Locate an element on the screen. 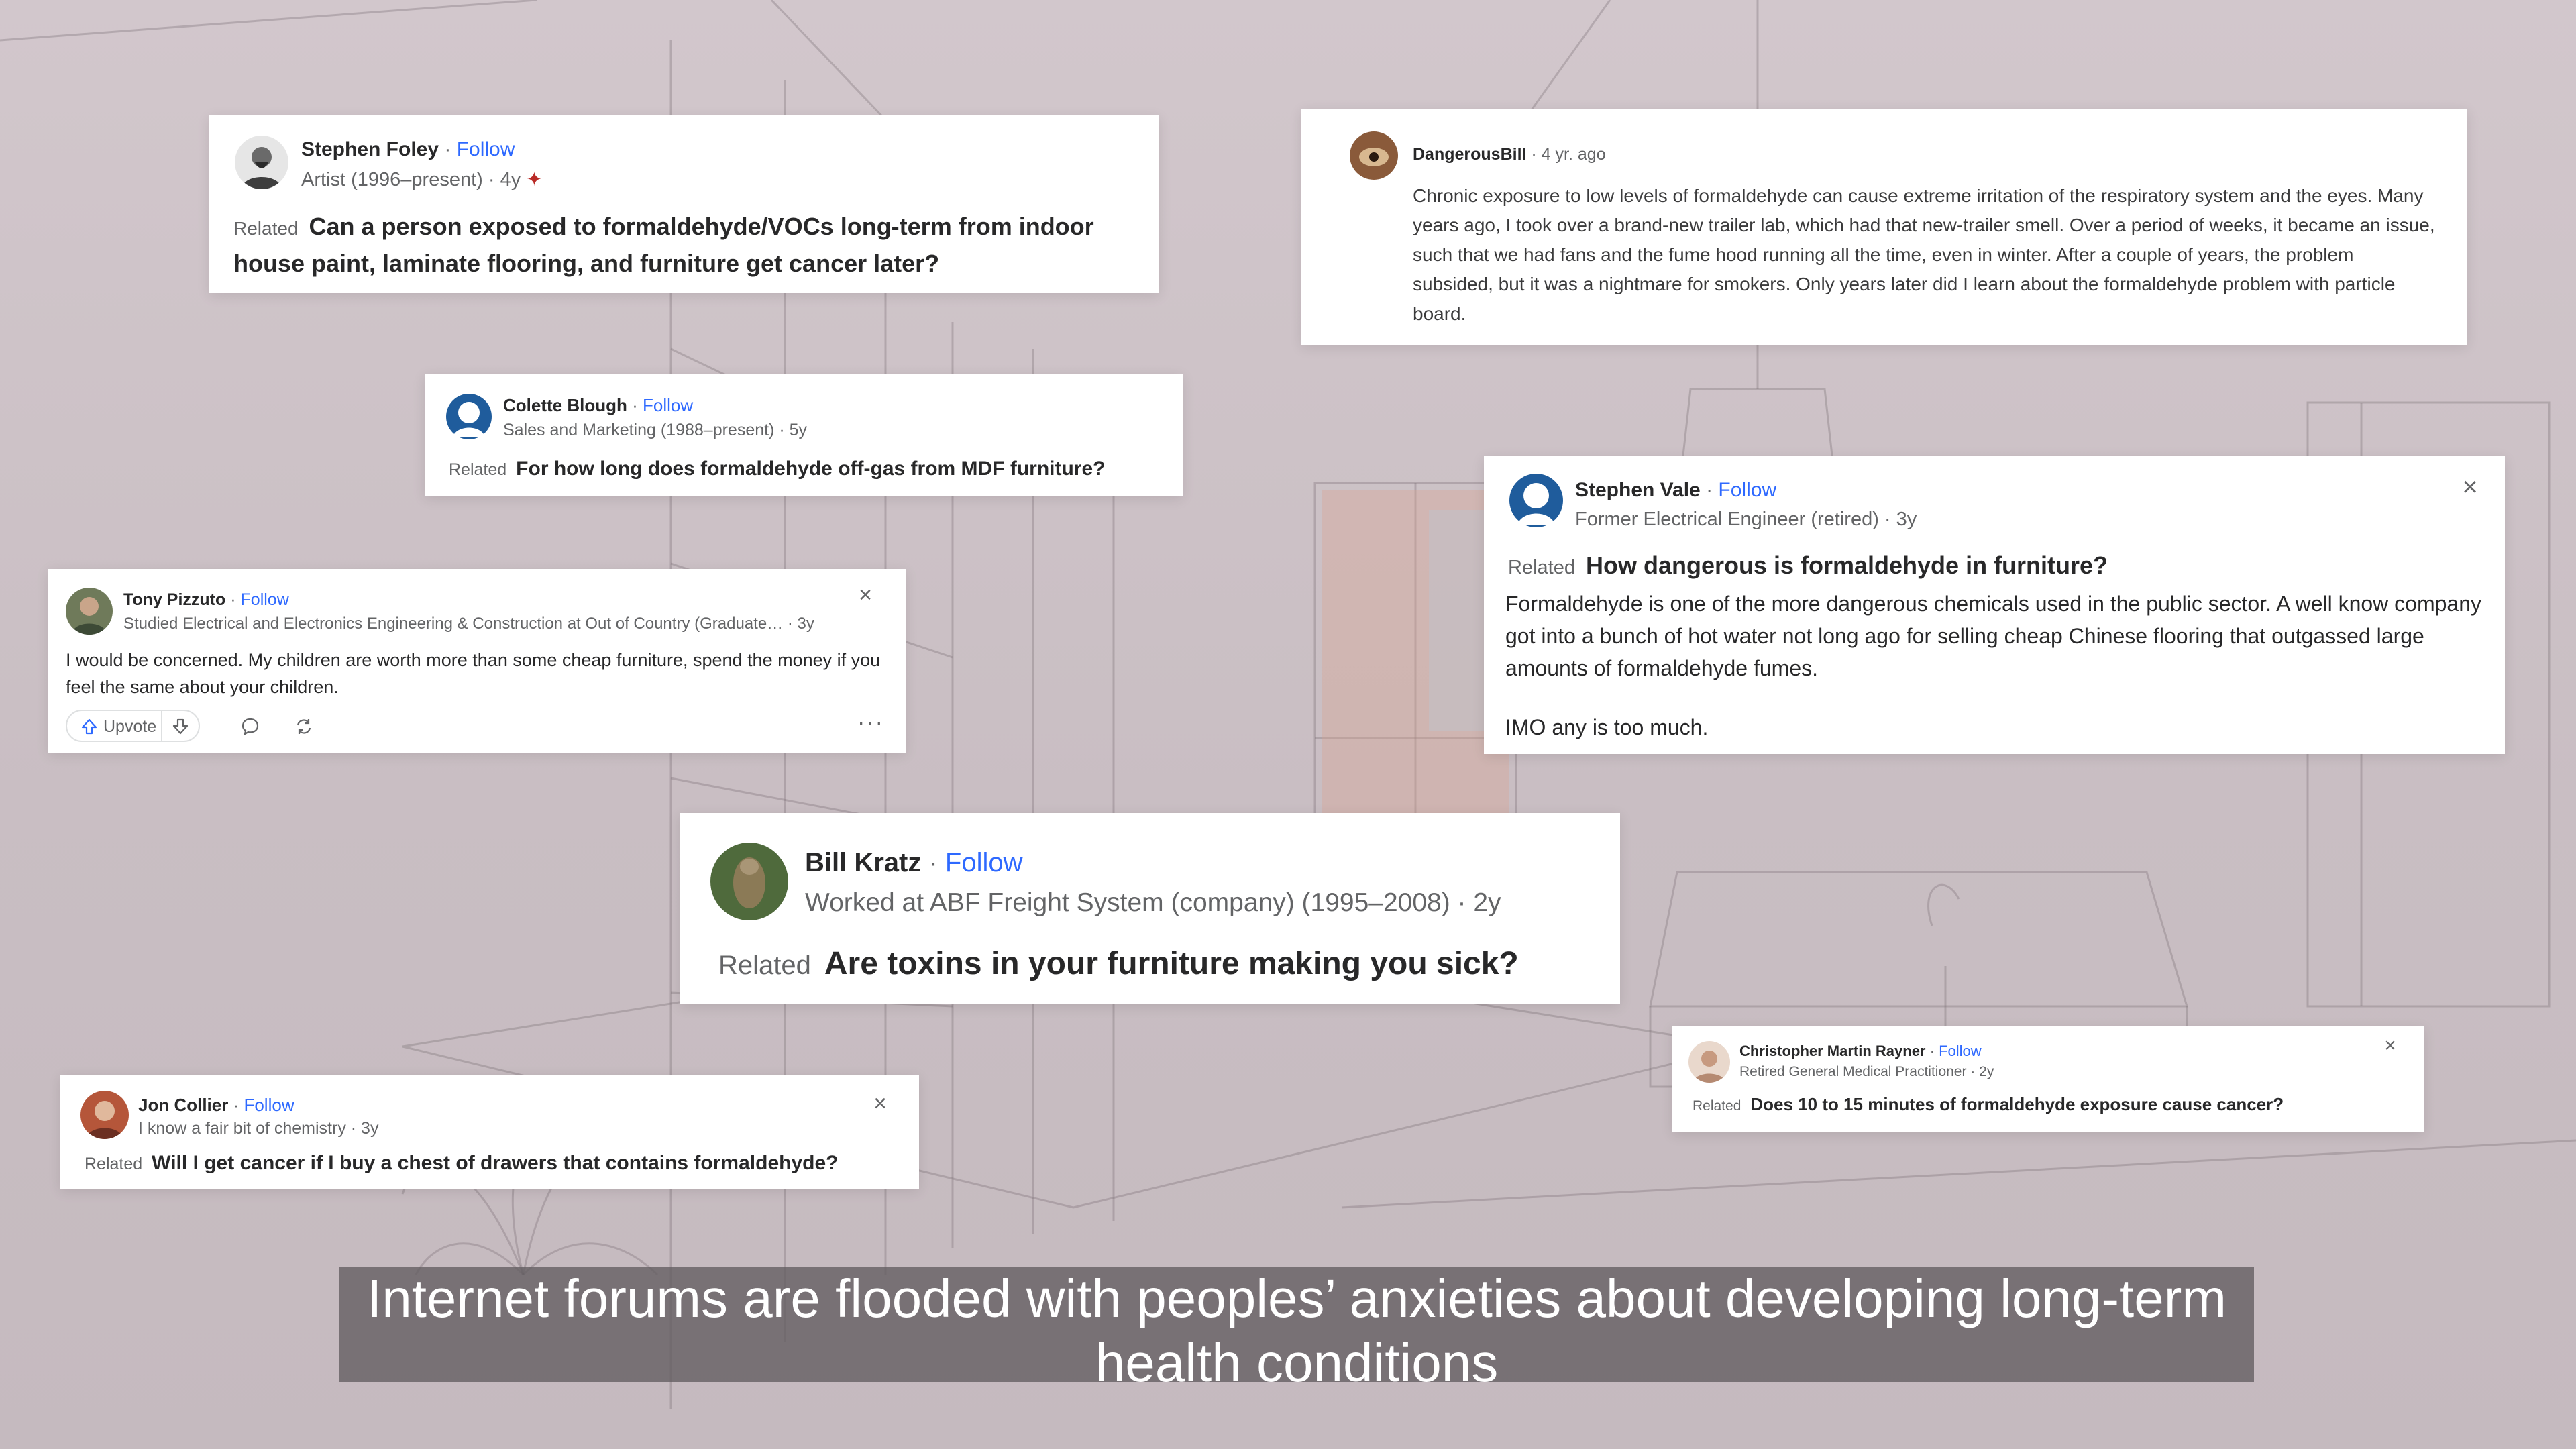 This screenshot has width=2576, height=1449. author-name: Jon Collier is located at coordinates (183, 1105).